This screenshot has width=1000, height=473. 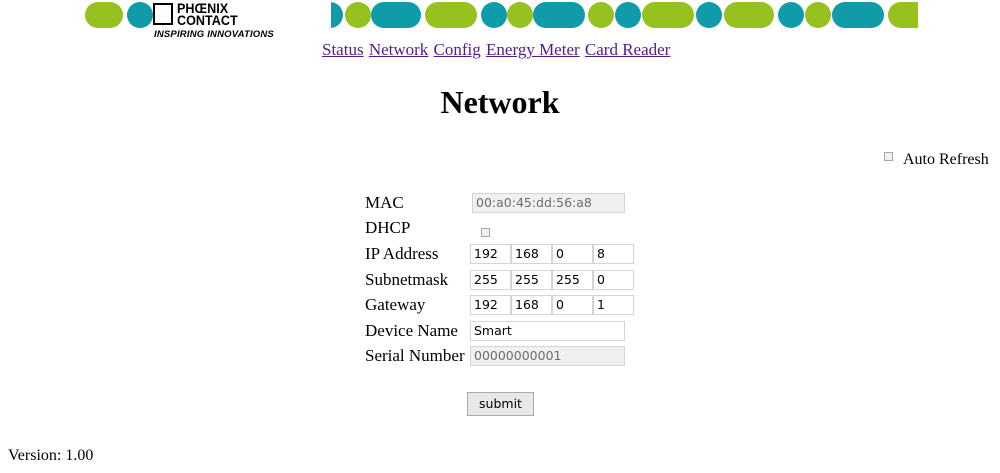 I want to click on device-name-row: Device Name Smart, so click(x=514, y=331).